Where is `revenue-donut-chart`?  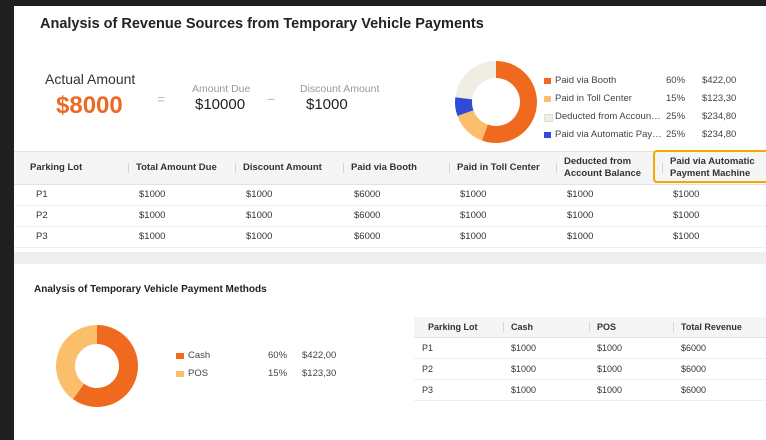
revenue-donut-chart is located at coordinates (496, 102).